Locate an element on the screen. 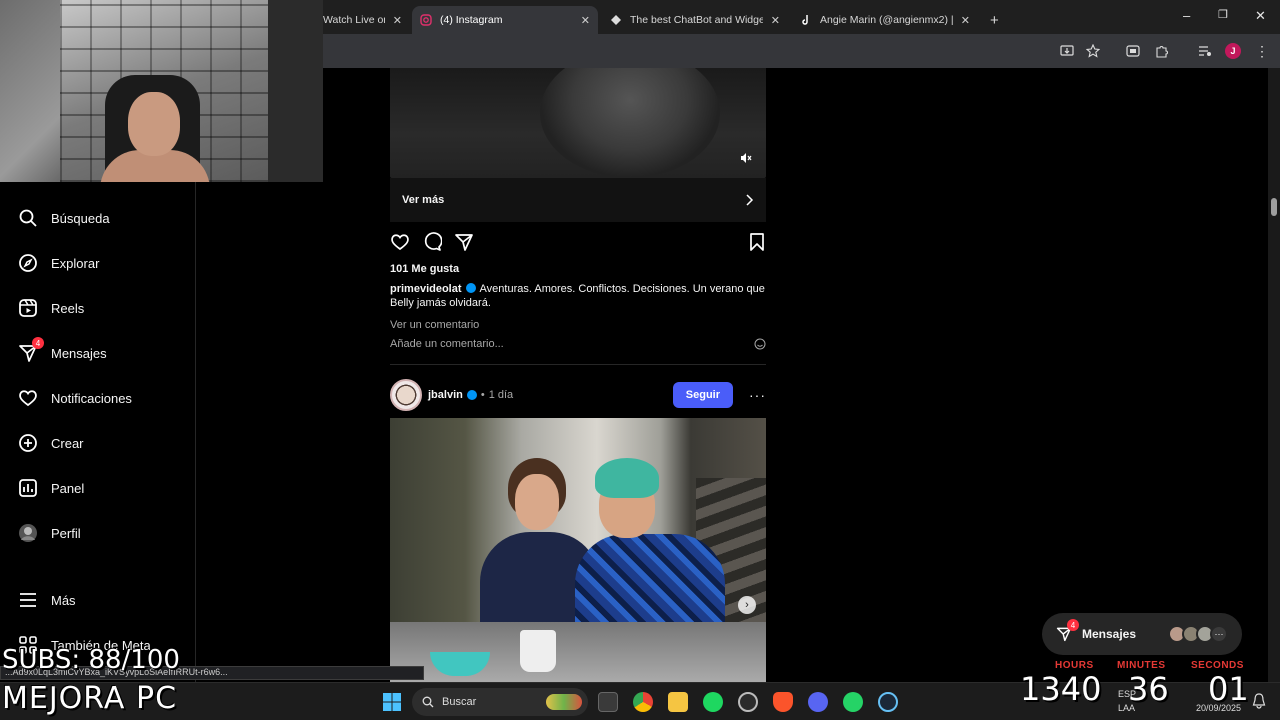  likes-count: 101 Me gusta is located at coordinates (424, 269).